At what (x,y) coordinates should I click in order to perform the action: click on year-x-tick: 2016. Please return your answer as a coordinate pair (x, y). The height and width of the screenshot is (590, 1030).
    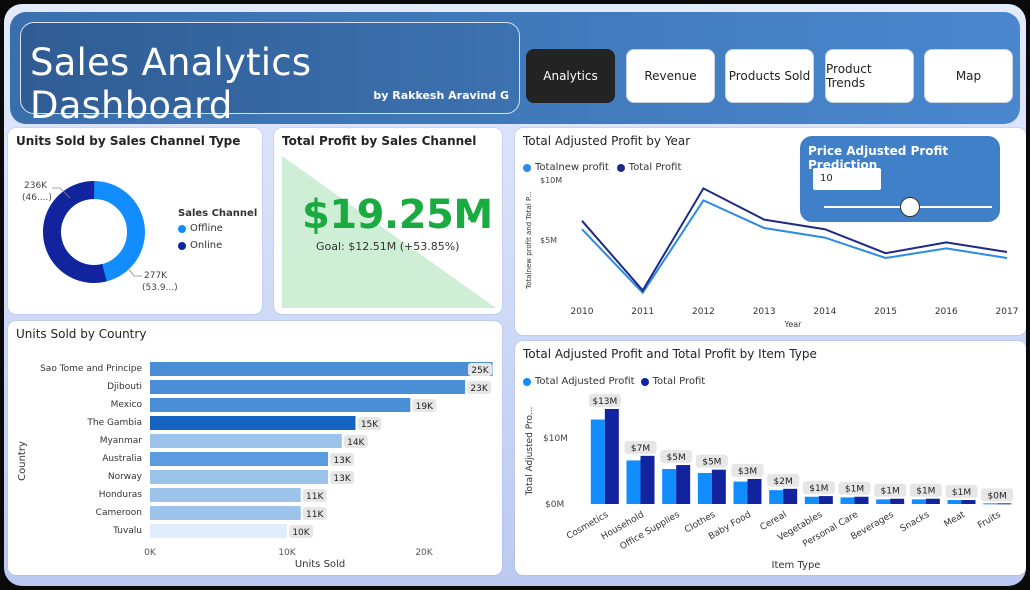
    Looking at the image, I should click on (946, 312).